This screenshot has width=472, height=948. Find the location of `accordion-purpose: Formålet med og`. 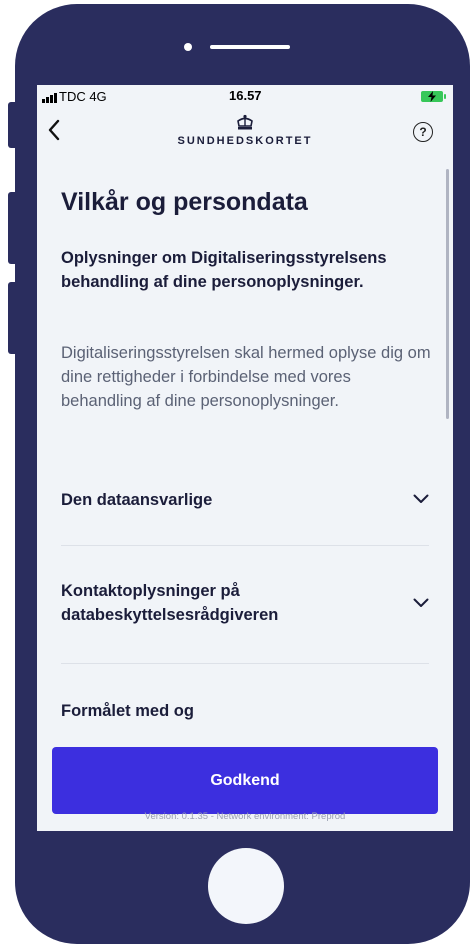

accordion-purpose: Formålet med og is located at coordinates (245, 711).